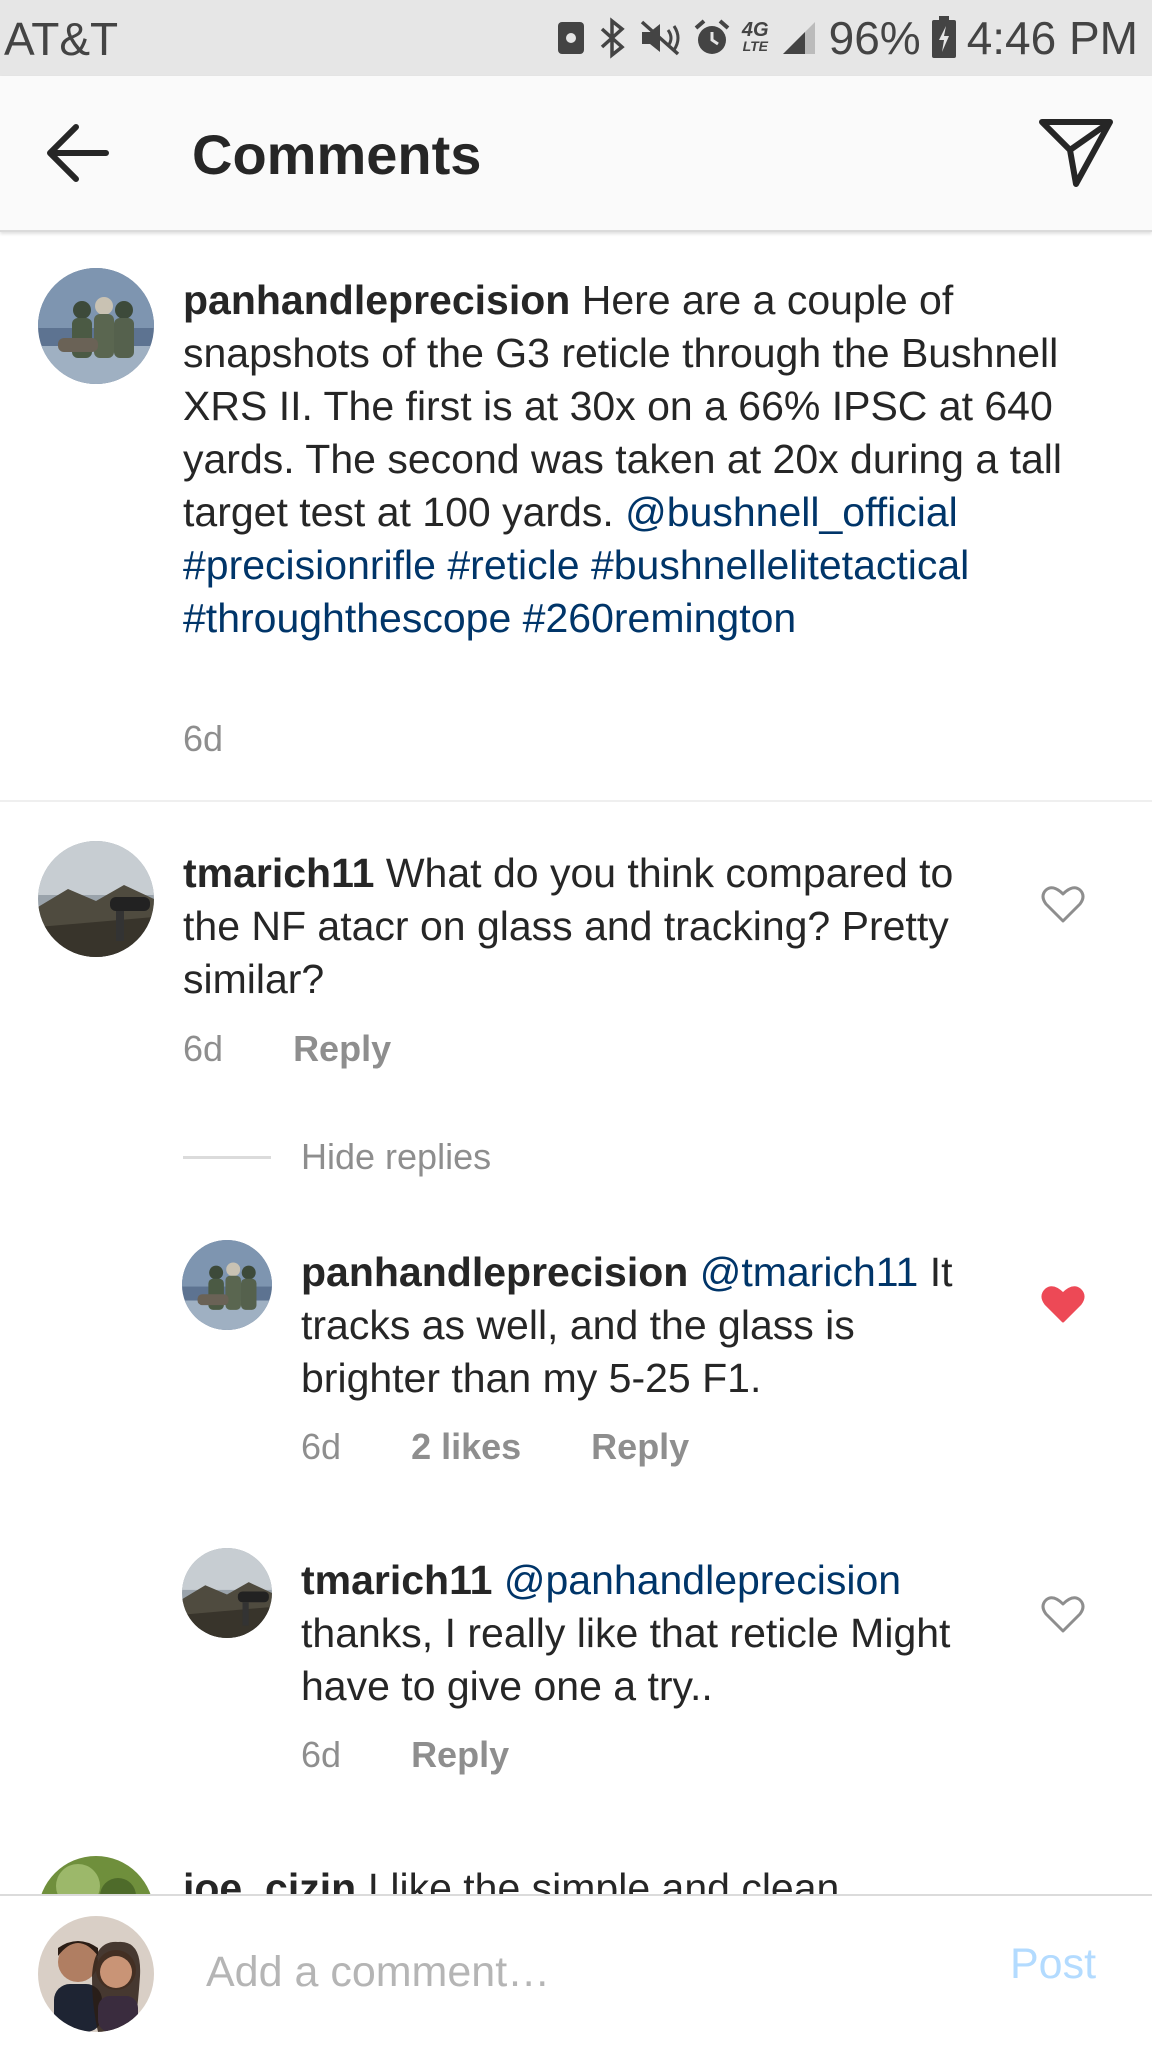 The height and width of the screenshot is (2050, 1152). What do you see at coordinates (376, 300) in the screenshot?
I see `caption-username: panhandleprecision` at bounding box center [376, 300].